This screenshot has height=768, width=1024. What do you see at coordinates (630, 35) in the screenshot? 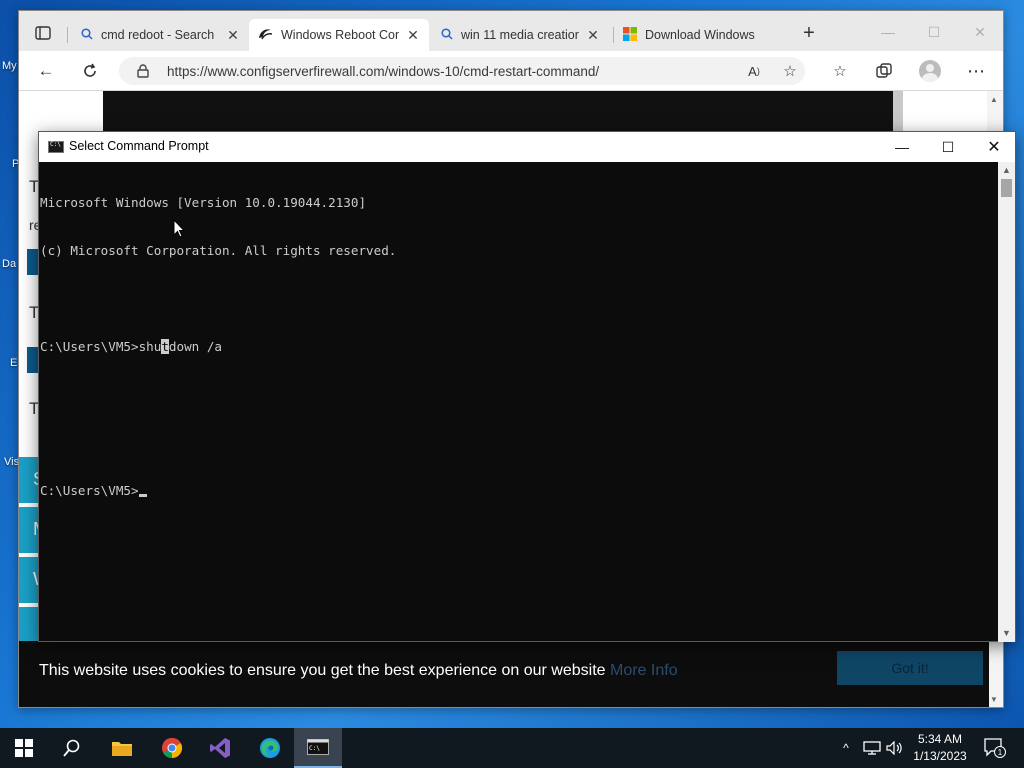
I see `microsoft-logo-icon` at bounding box center [630, 35].